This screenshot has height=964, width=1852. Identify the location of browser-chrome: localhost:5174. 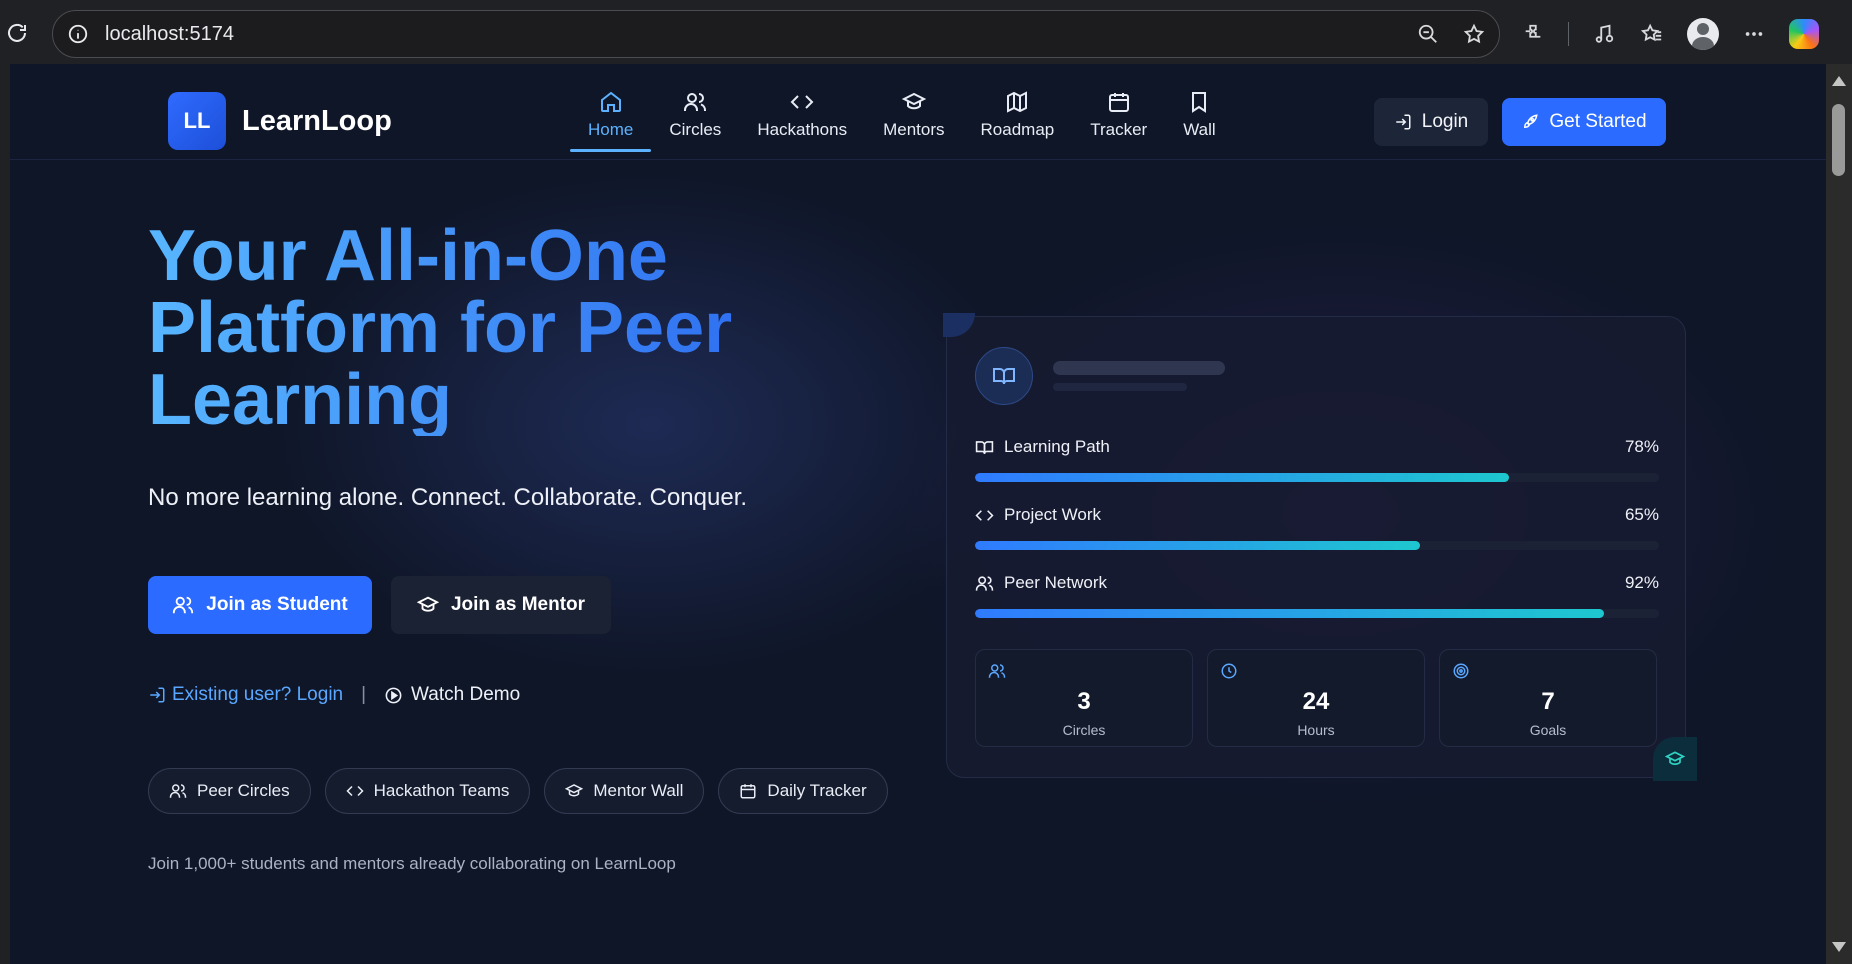
(926, 32).